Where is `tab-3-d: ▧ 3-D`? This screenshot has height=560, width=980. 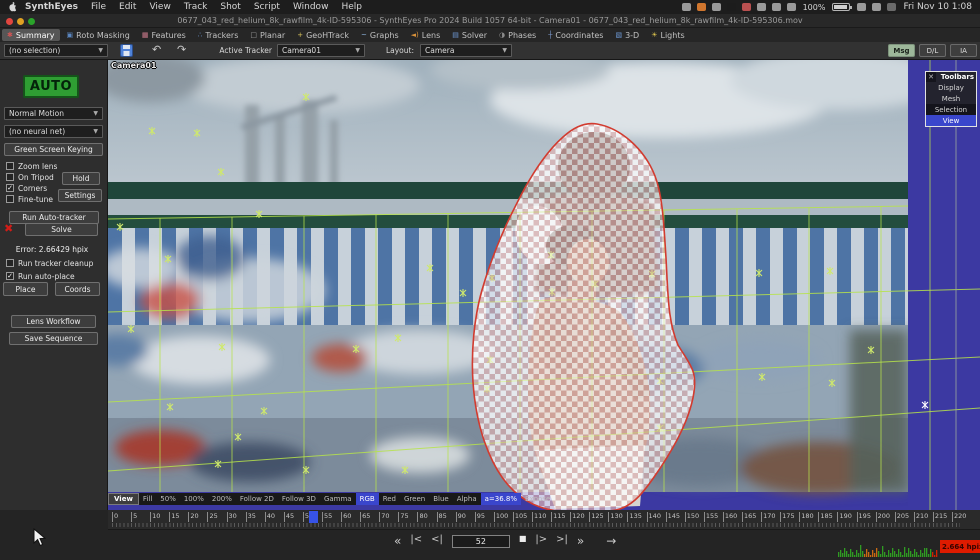 tab-3-d: ▧ 3-D is located at coordinates (627, 35).